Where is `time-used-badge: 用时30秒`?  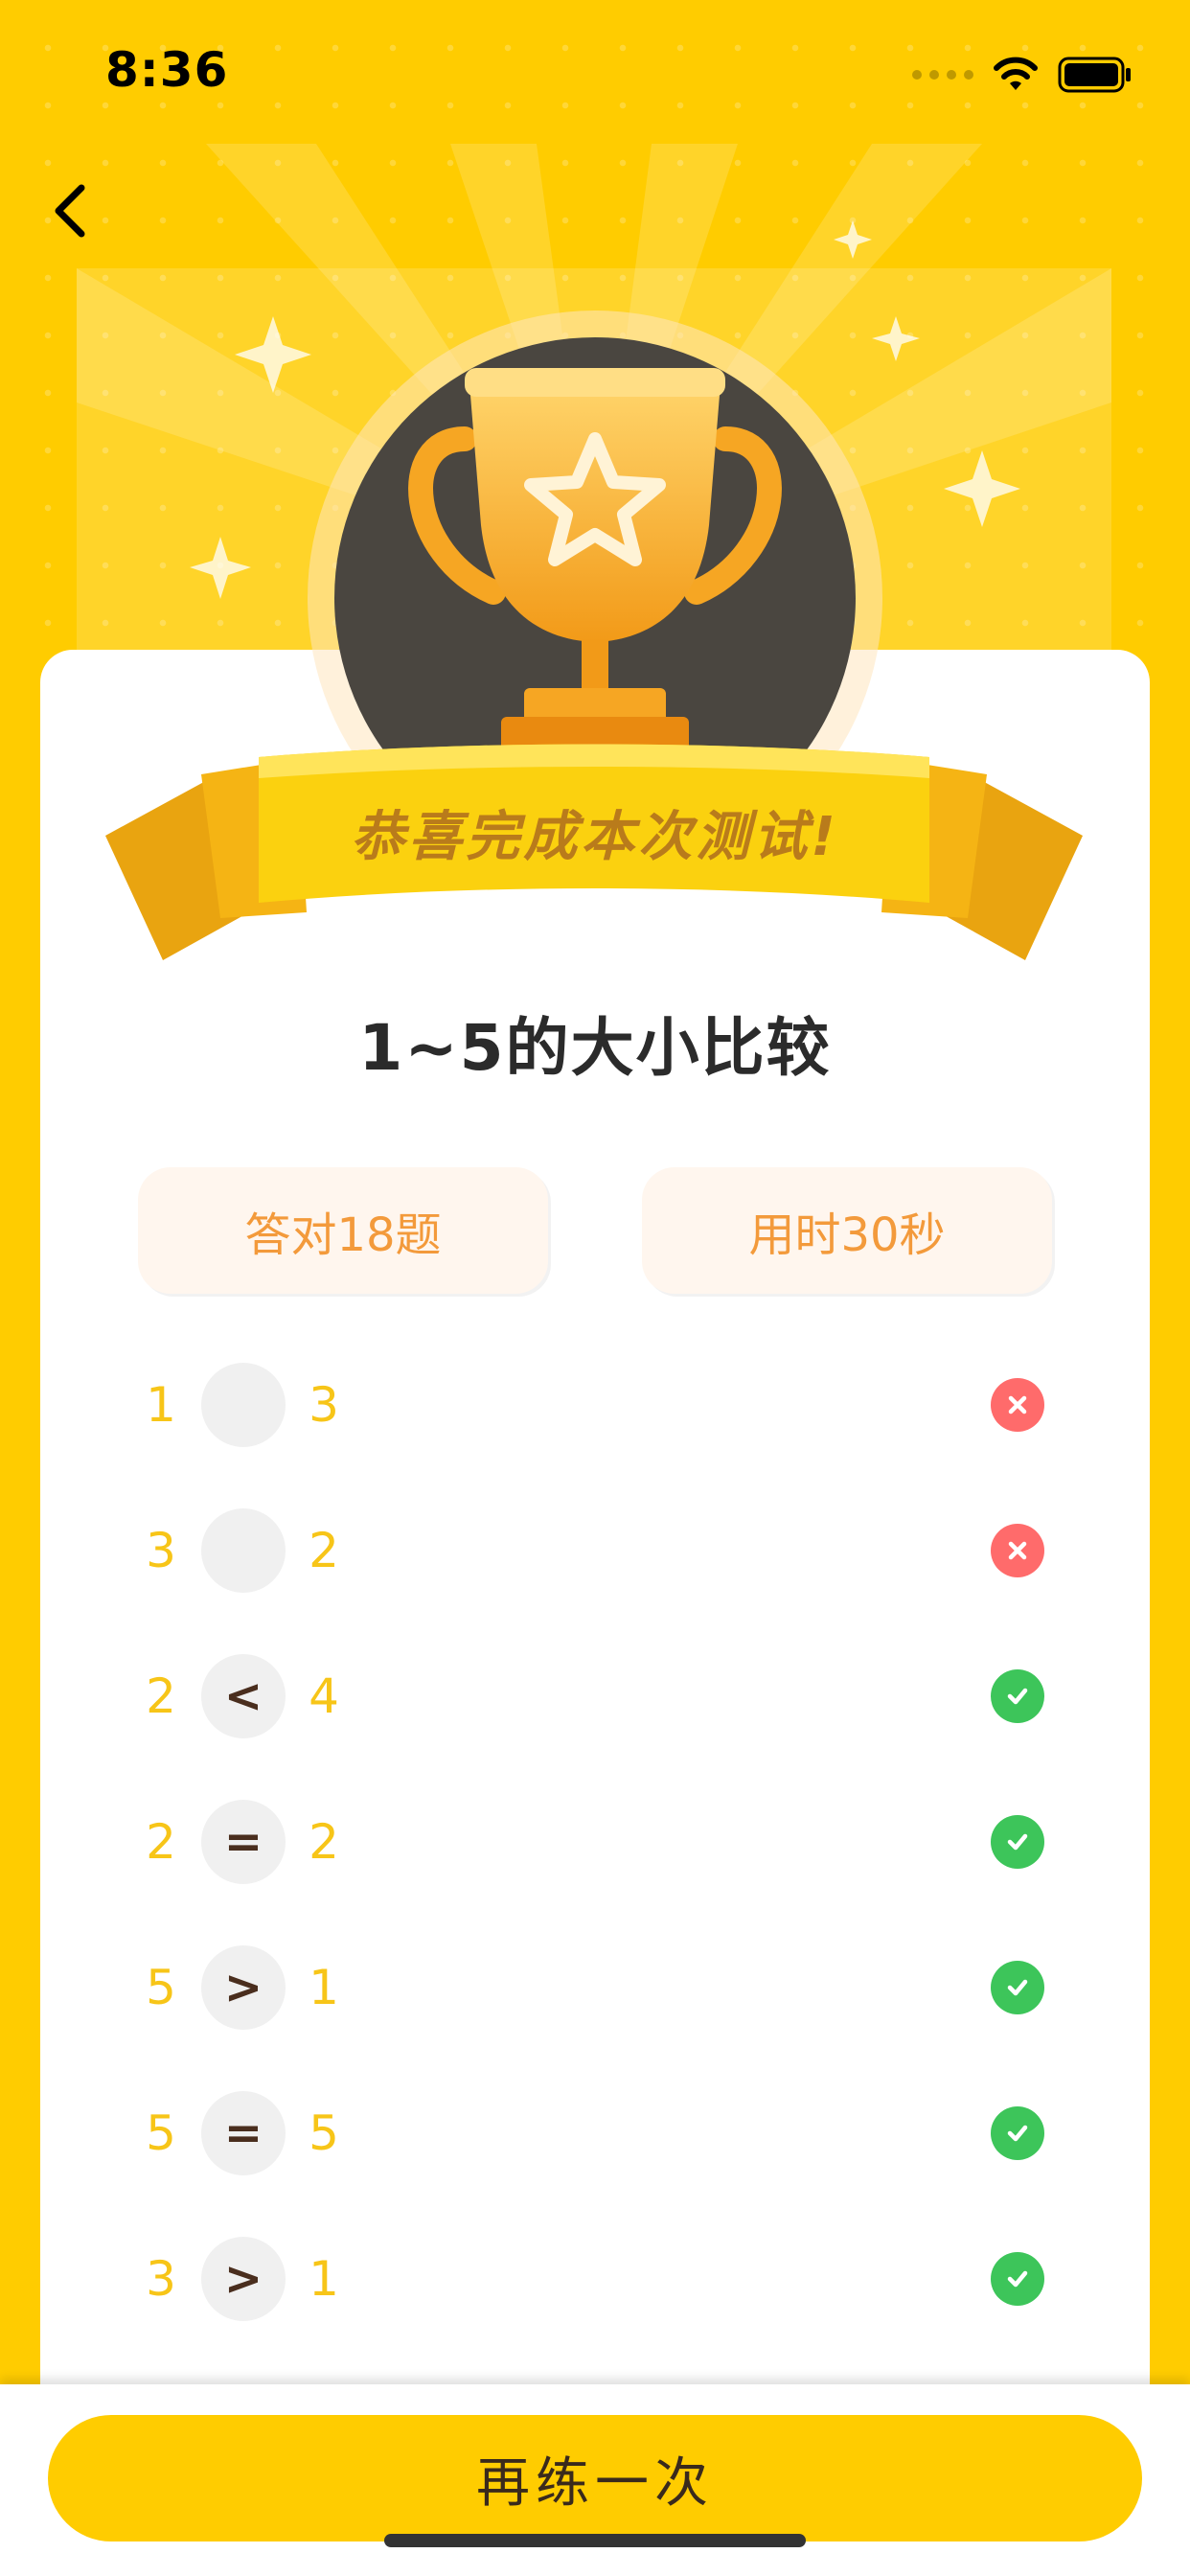
time-used-badge: 用时30秒 is located at coordinates (847, 1230).